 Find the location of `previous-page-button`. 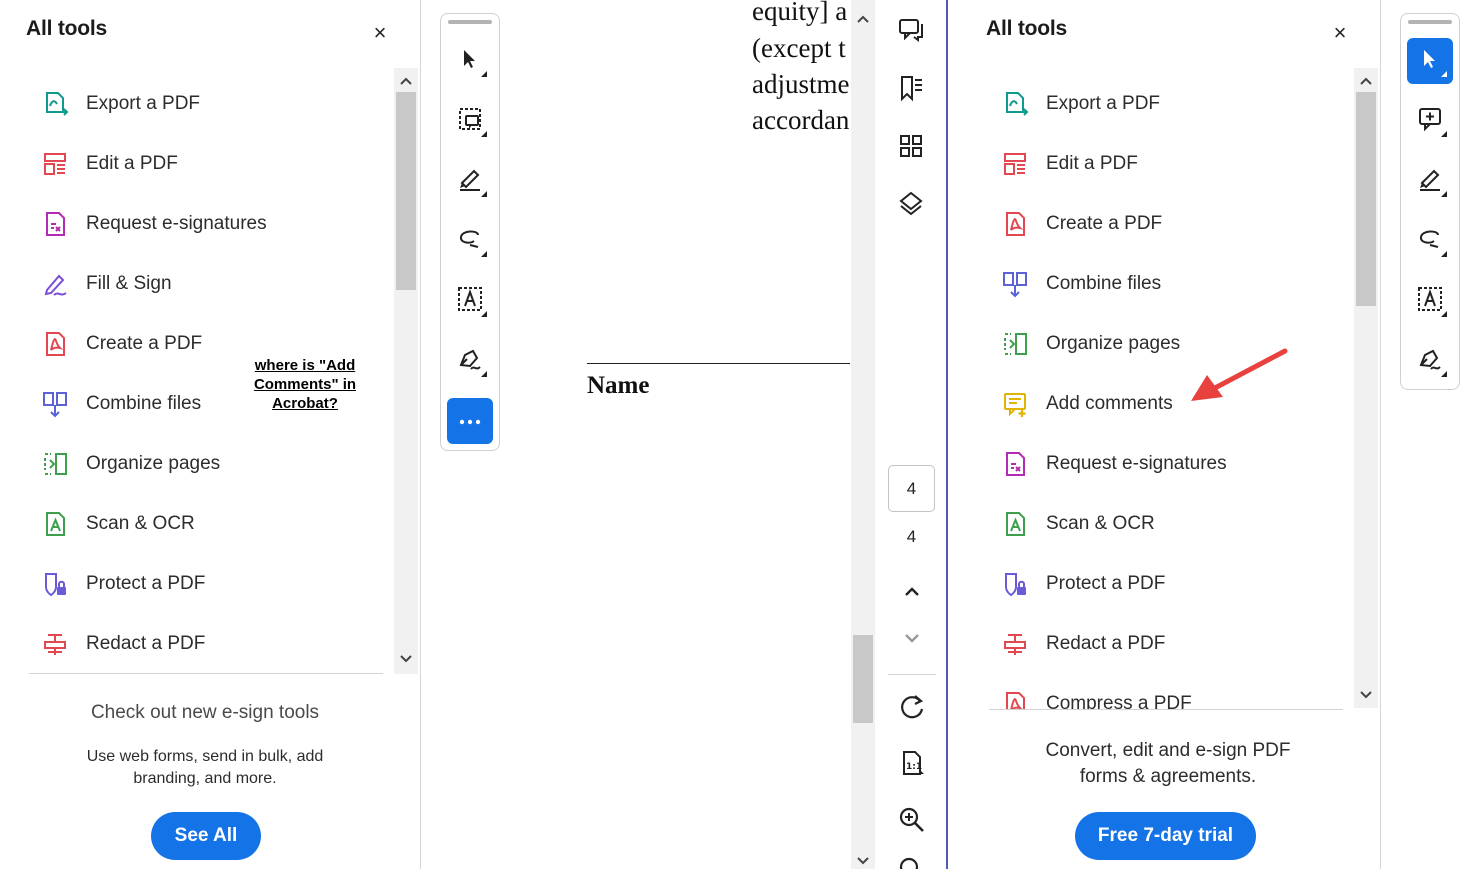

previous-page-button is located at coordinates (912, 593).